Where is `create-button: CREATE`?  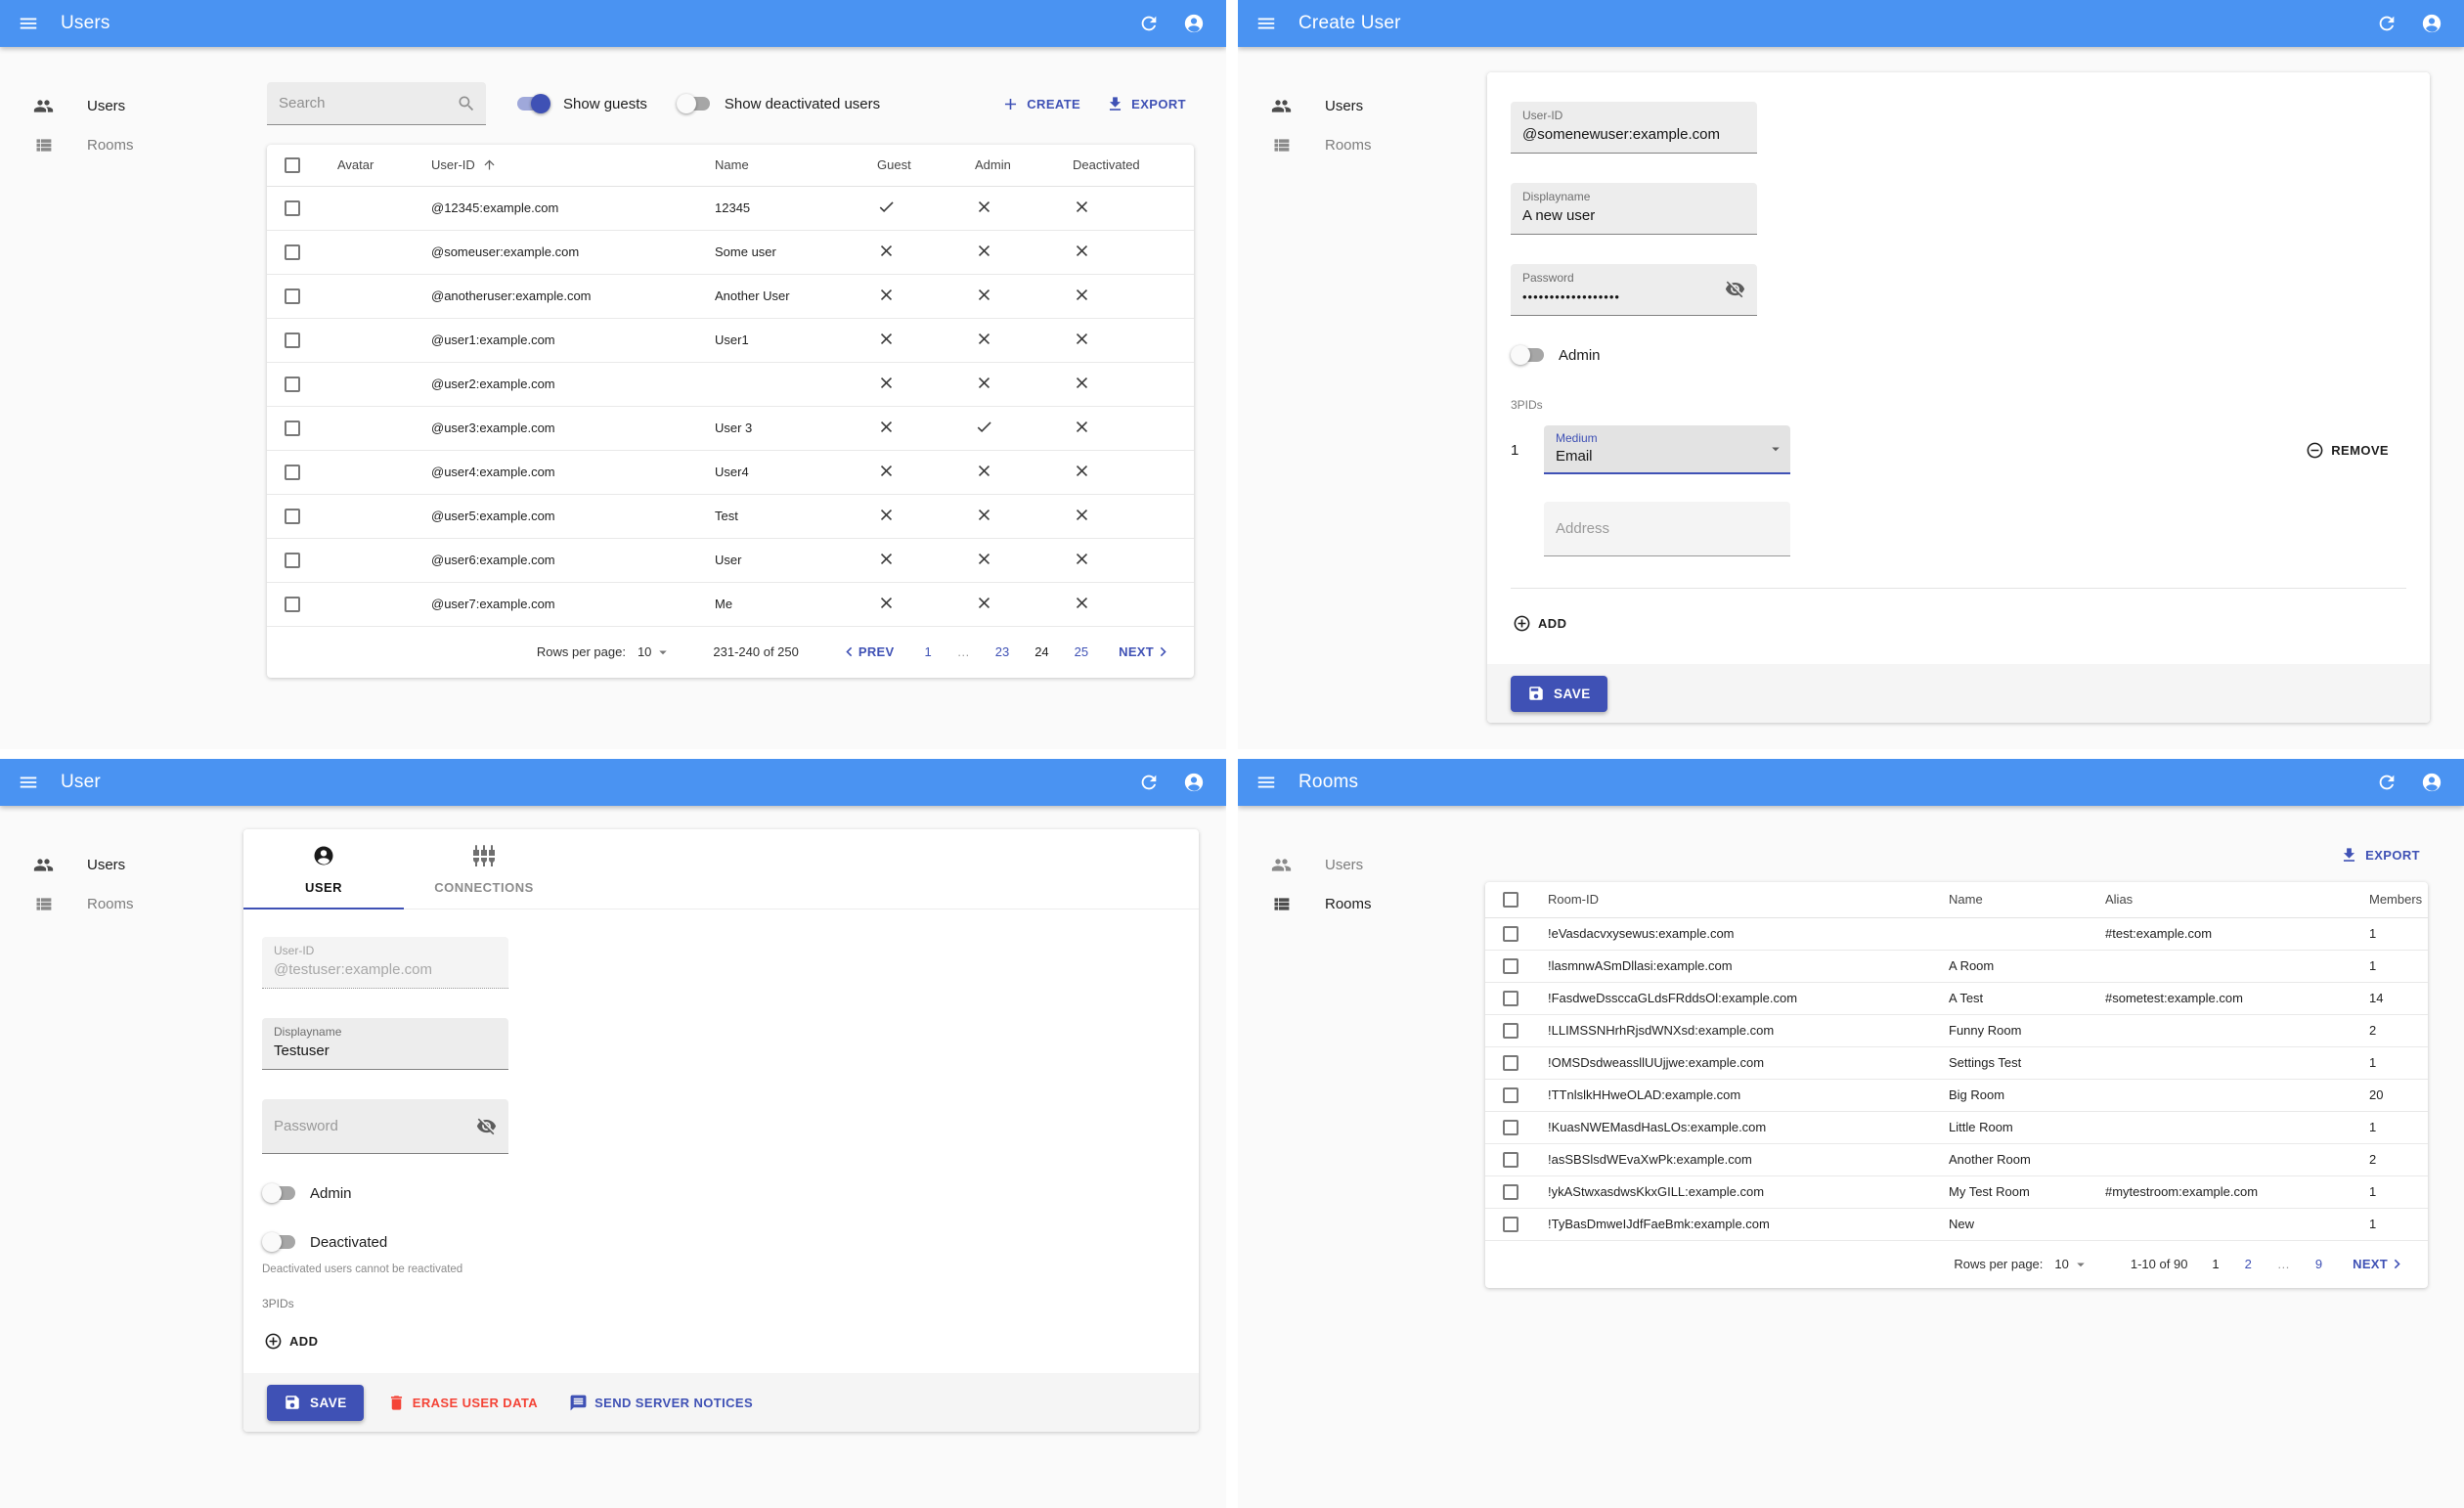 create-button: CREATE is located at coordinates (1040, 104).